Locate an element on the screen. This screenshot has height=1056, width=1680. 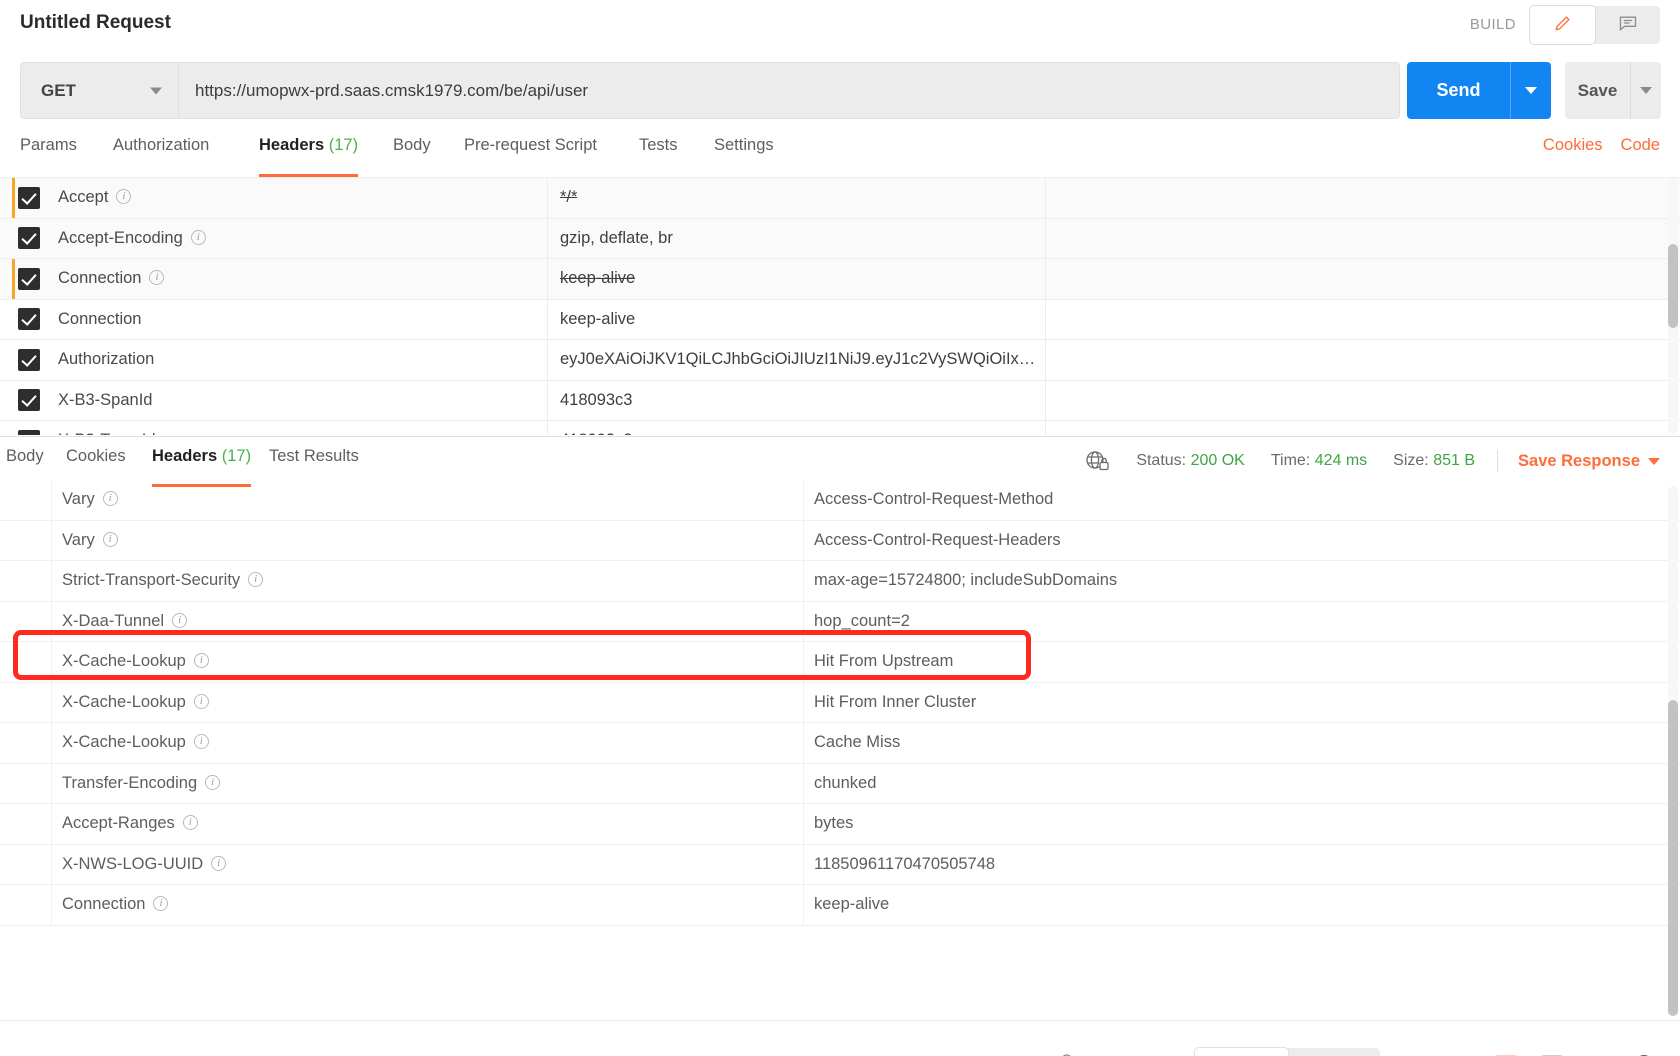
table-row: X-Cache-Lookup i Cache Miss is located at coordinates (840, 743).